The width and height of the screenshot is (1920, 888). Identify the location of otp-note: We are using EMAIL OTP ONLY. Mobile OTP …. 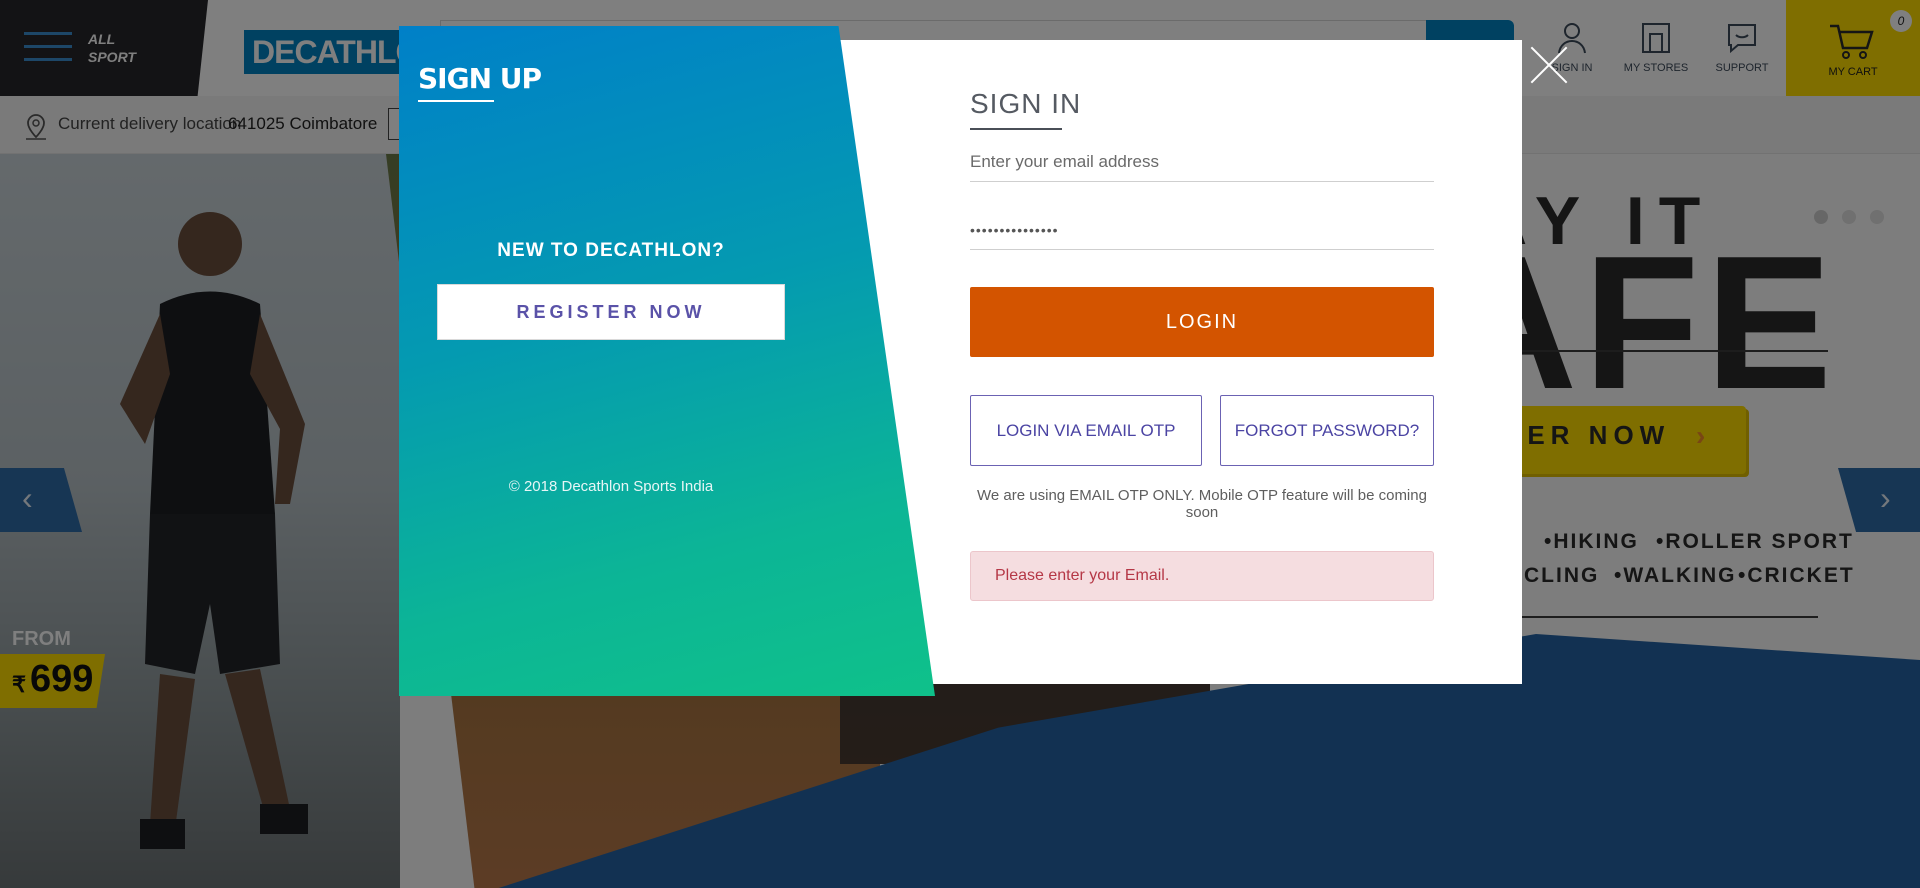
(1202, 504).